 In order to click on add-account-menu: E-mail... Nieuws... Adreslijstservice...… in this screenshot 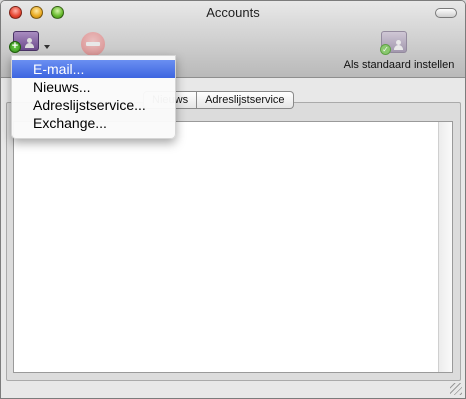, I will do `click(93, 97)`.